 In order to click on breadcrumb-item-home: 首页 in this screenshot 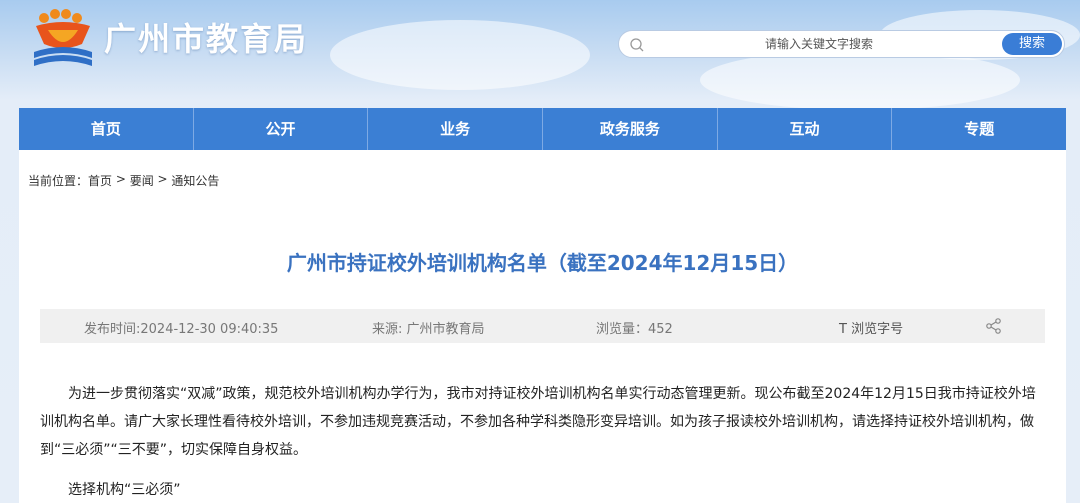, I will do `click(100, 180)`.